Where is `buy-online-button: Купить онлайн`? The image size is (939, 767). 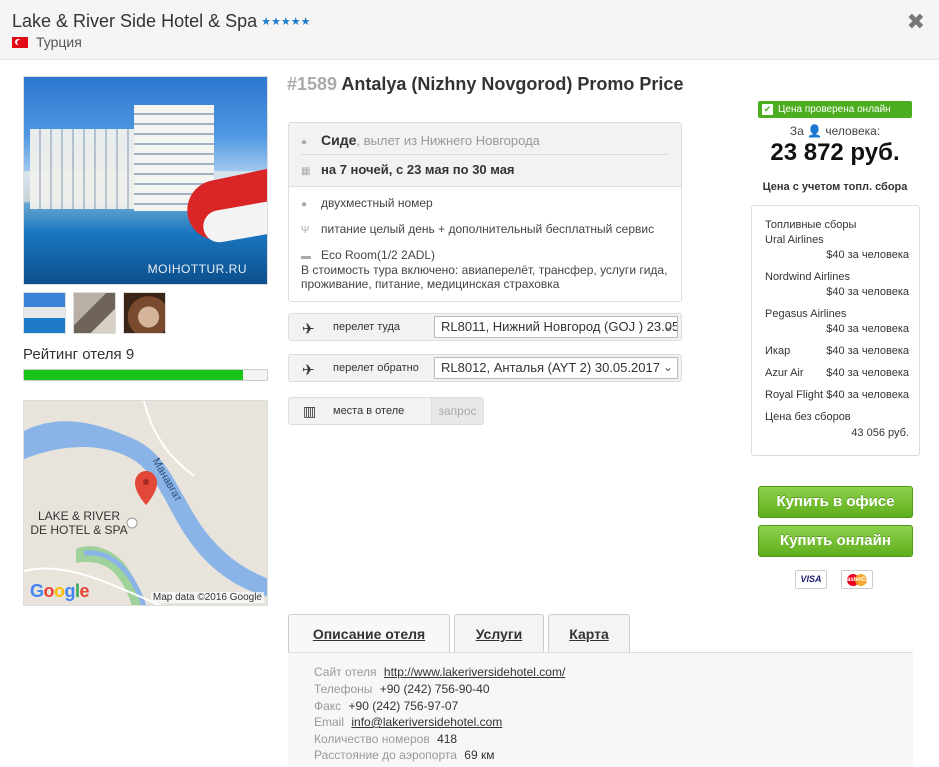
buy-online-button: Купить онлайн is located at coordinates (835, 541).